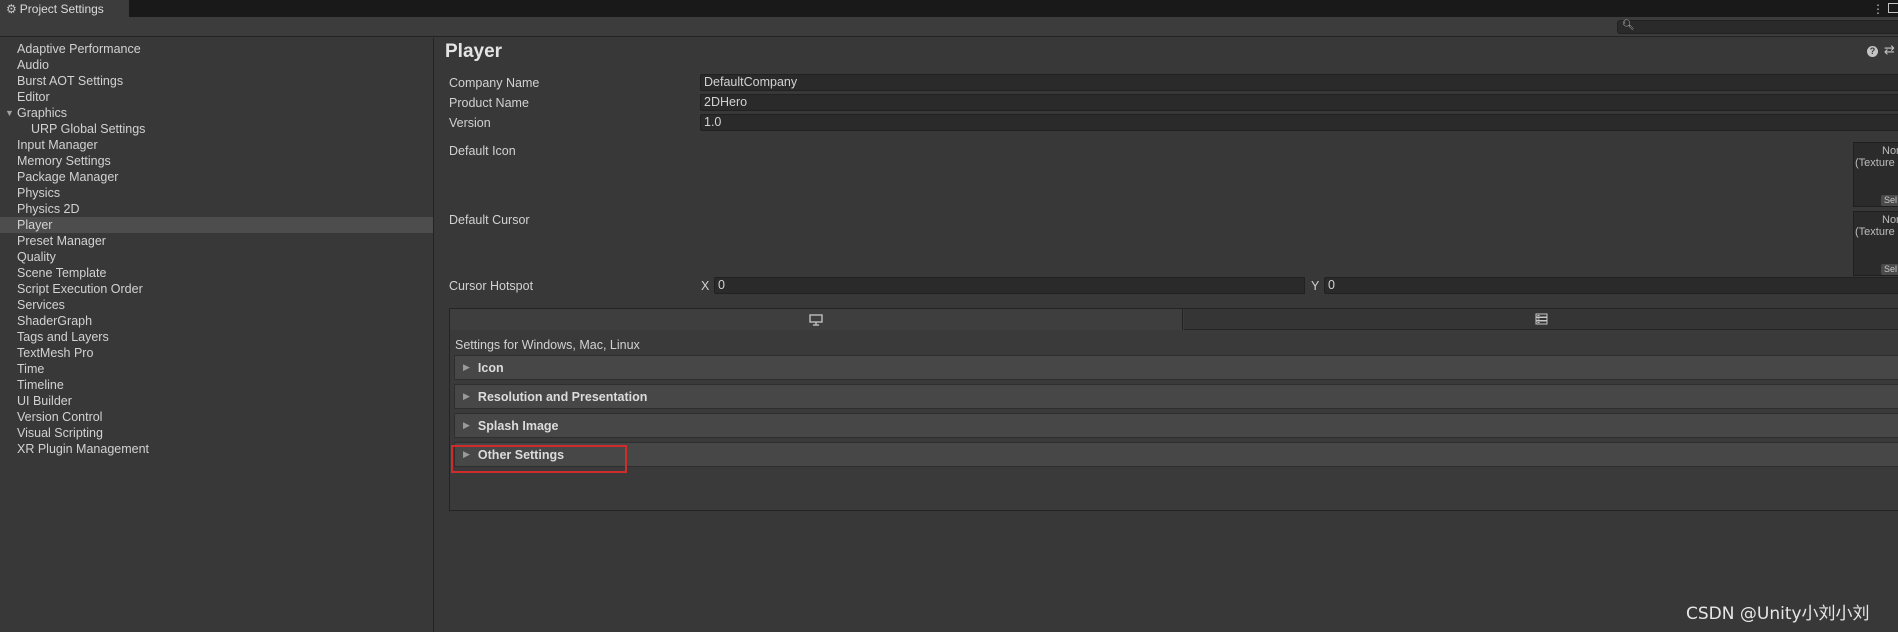 This screenshot has height=632, width=1898. What do you see at coordinates (216, 49) in the screenshot?
I see `sidebar-item-adaptive-performance: Adaptive Performance` at bounding box center [216, 49].